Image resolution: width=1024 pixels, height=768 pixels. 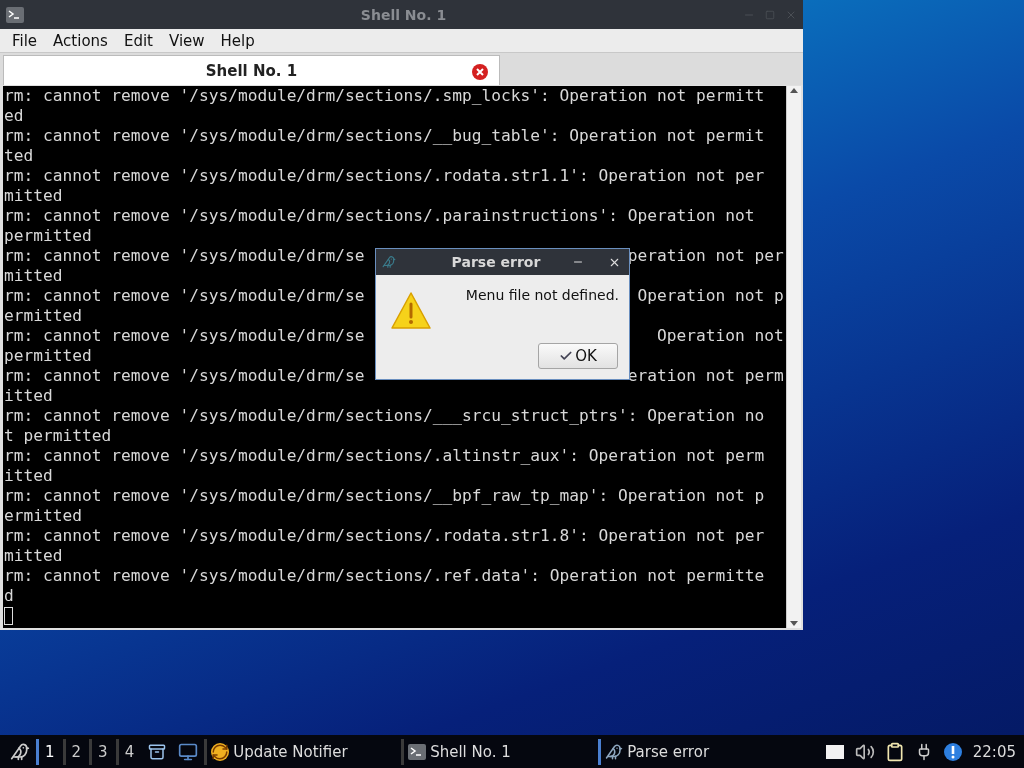 I want to click on workspace-button: 2, so click(x=76, y=751).